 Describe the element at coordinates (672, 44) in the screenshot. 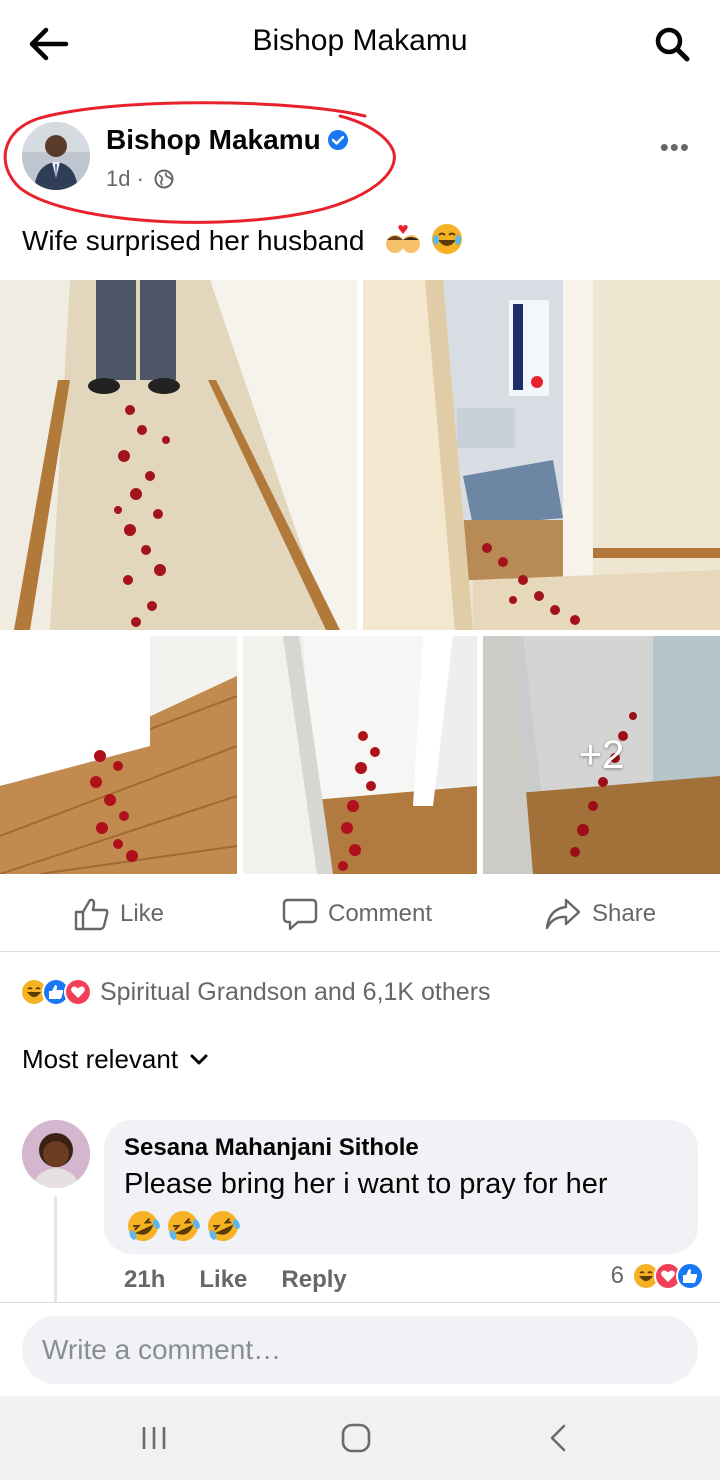

I see `search-icon` at that location.